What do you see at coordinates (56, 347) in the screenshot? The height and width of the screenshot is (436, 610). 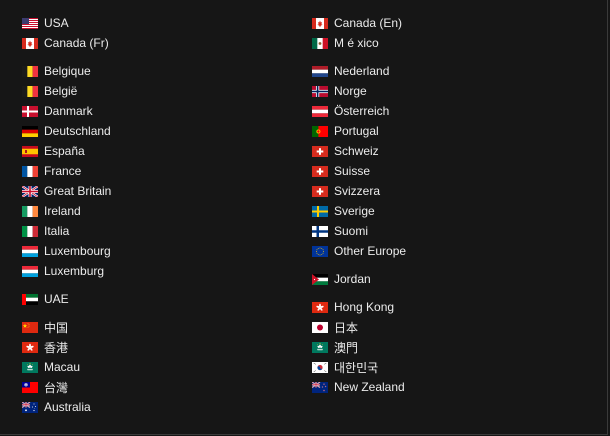 I see `region-label: 香港` at bounding box center [56, 347].